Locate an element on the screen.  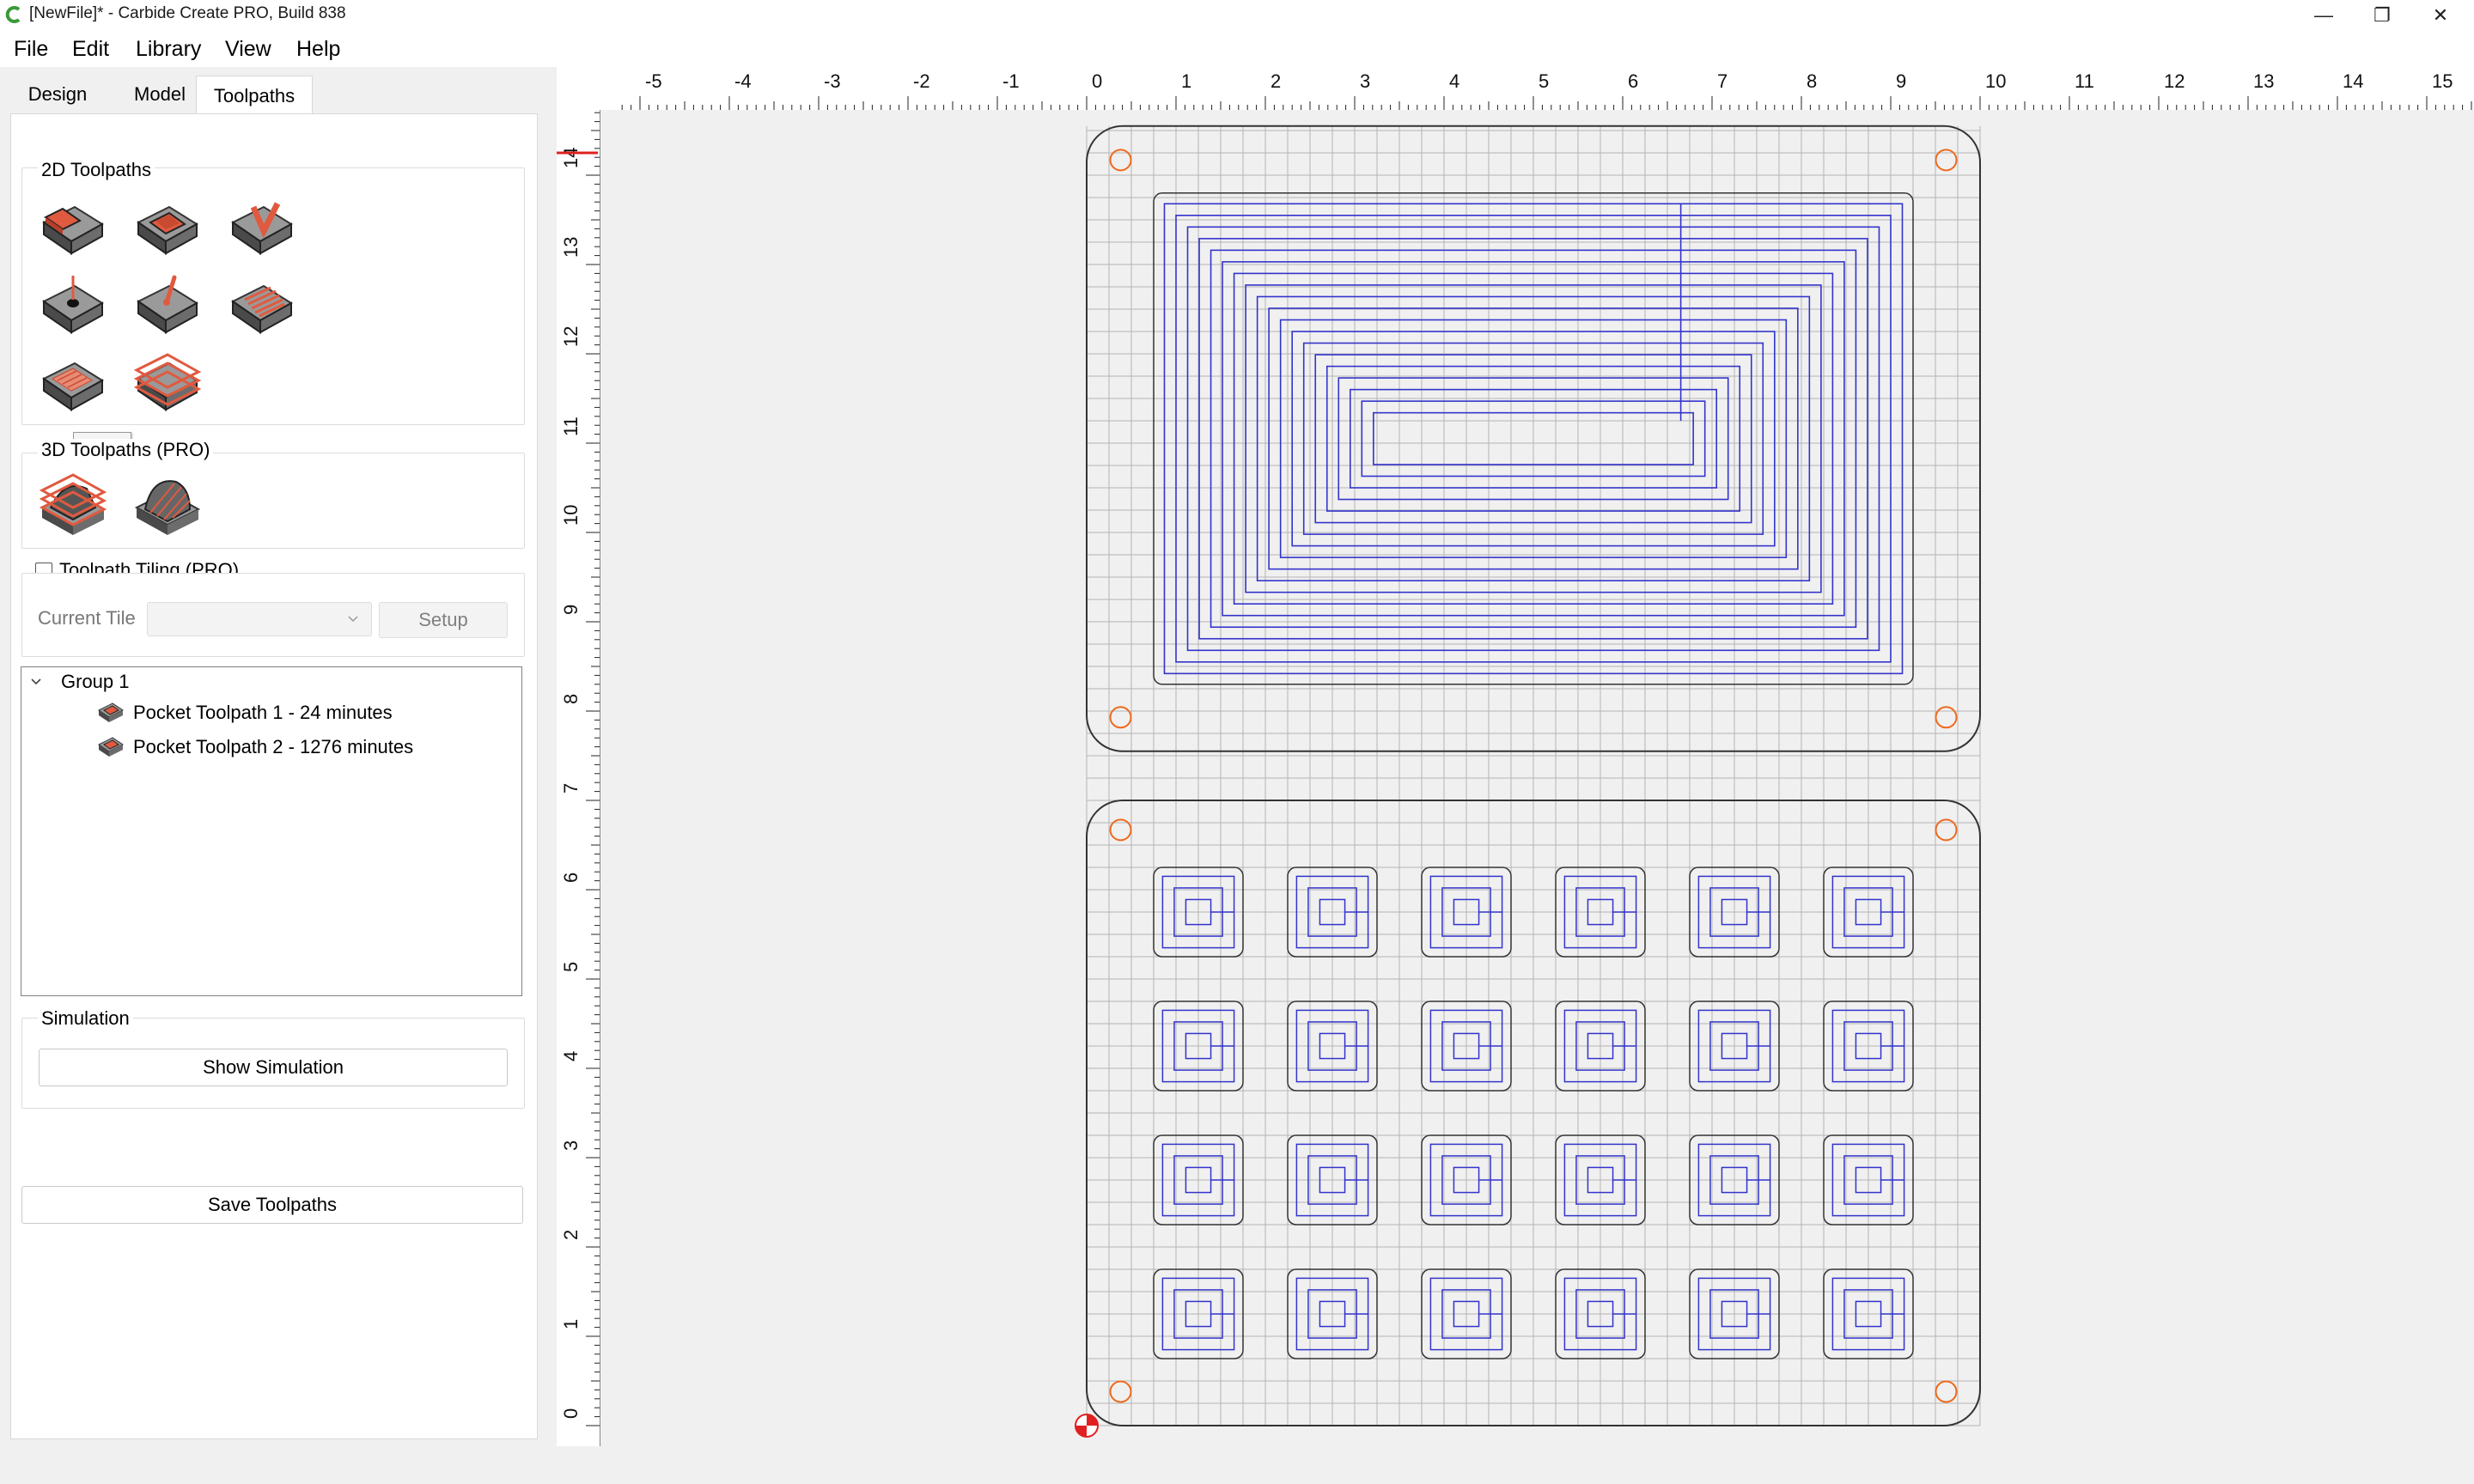
canvas-bottom-margin is located at coordinates (1515, 1465).